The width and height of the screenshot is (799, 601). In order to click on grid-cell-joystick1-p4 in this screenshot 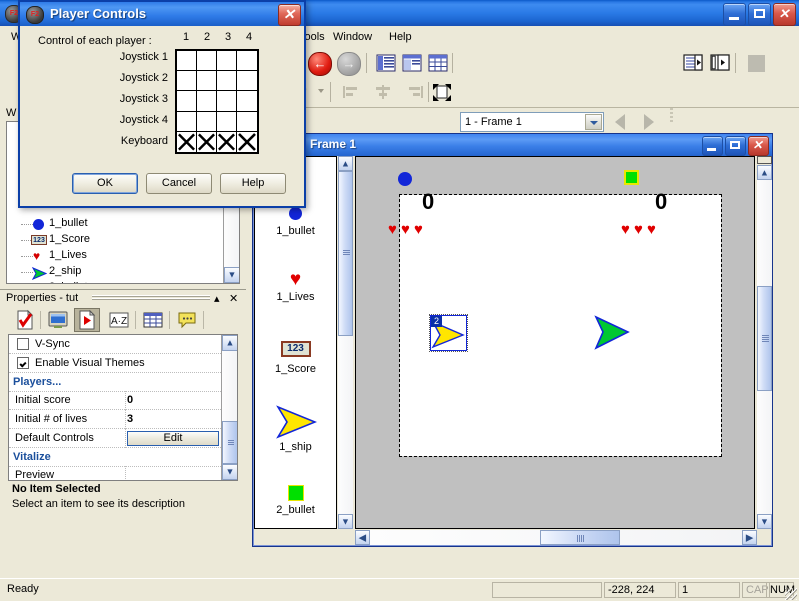, I will do `click(247, 61)`.